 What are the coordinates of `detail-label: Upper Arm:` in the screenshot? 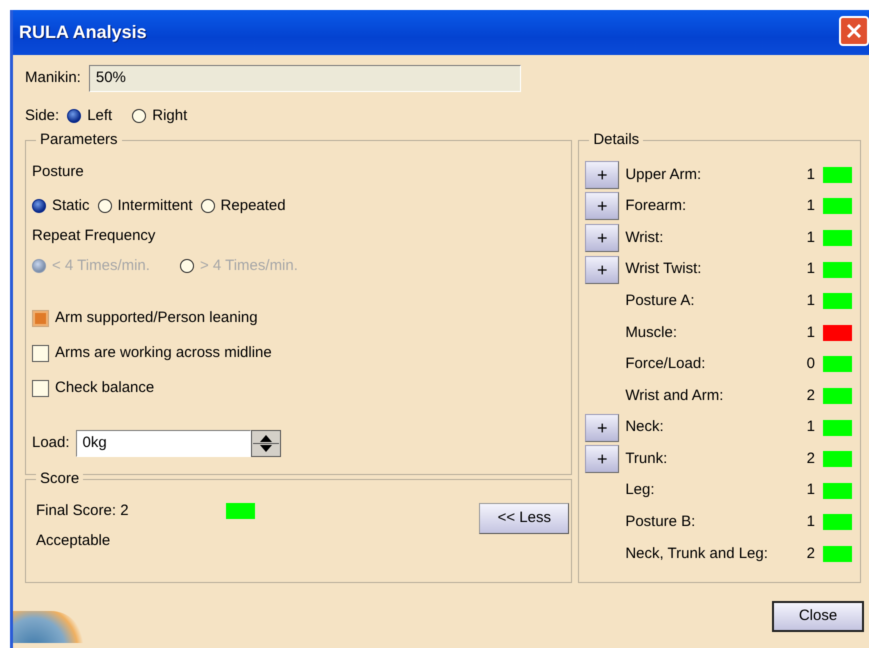 It's located at (663, 174).